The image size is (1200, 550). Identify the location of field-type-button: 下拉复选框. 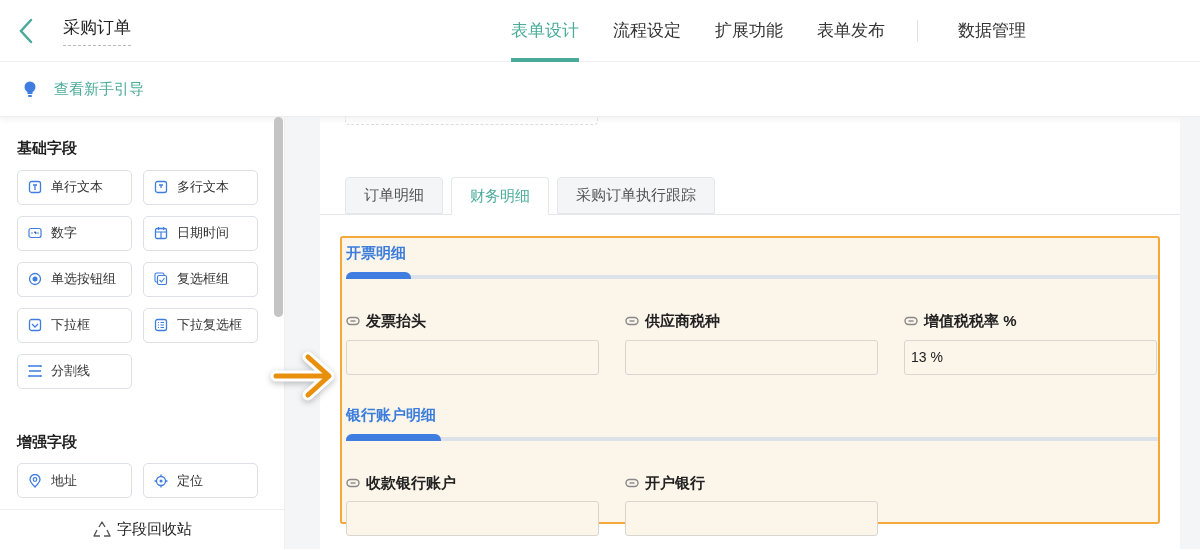
(200, 325).